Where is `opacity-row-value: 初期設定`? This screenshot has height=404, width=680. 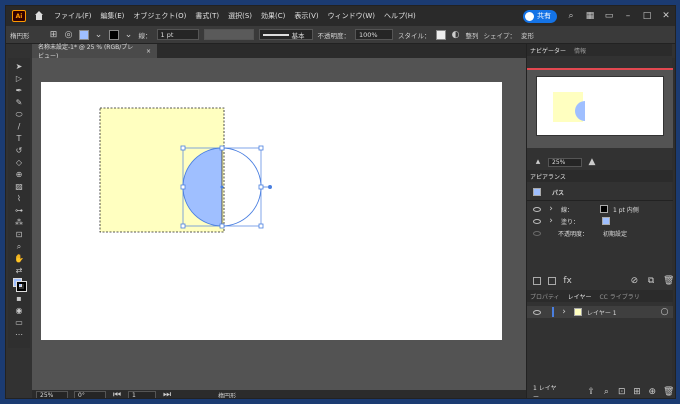
opacity-row-value: 初期設定 is located at coordinates (615, 233).